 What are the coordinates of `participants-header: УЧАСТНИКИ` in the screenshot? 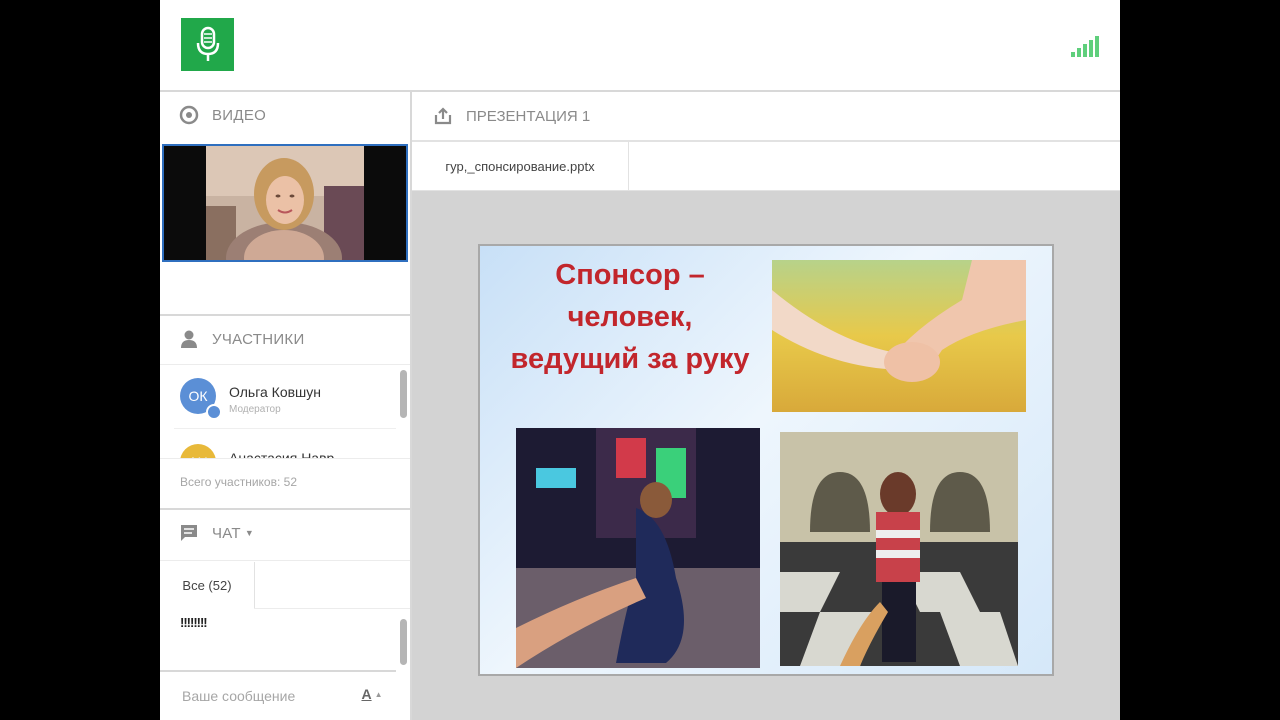 It's located at (285, 339).